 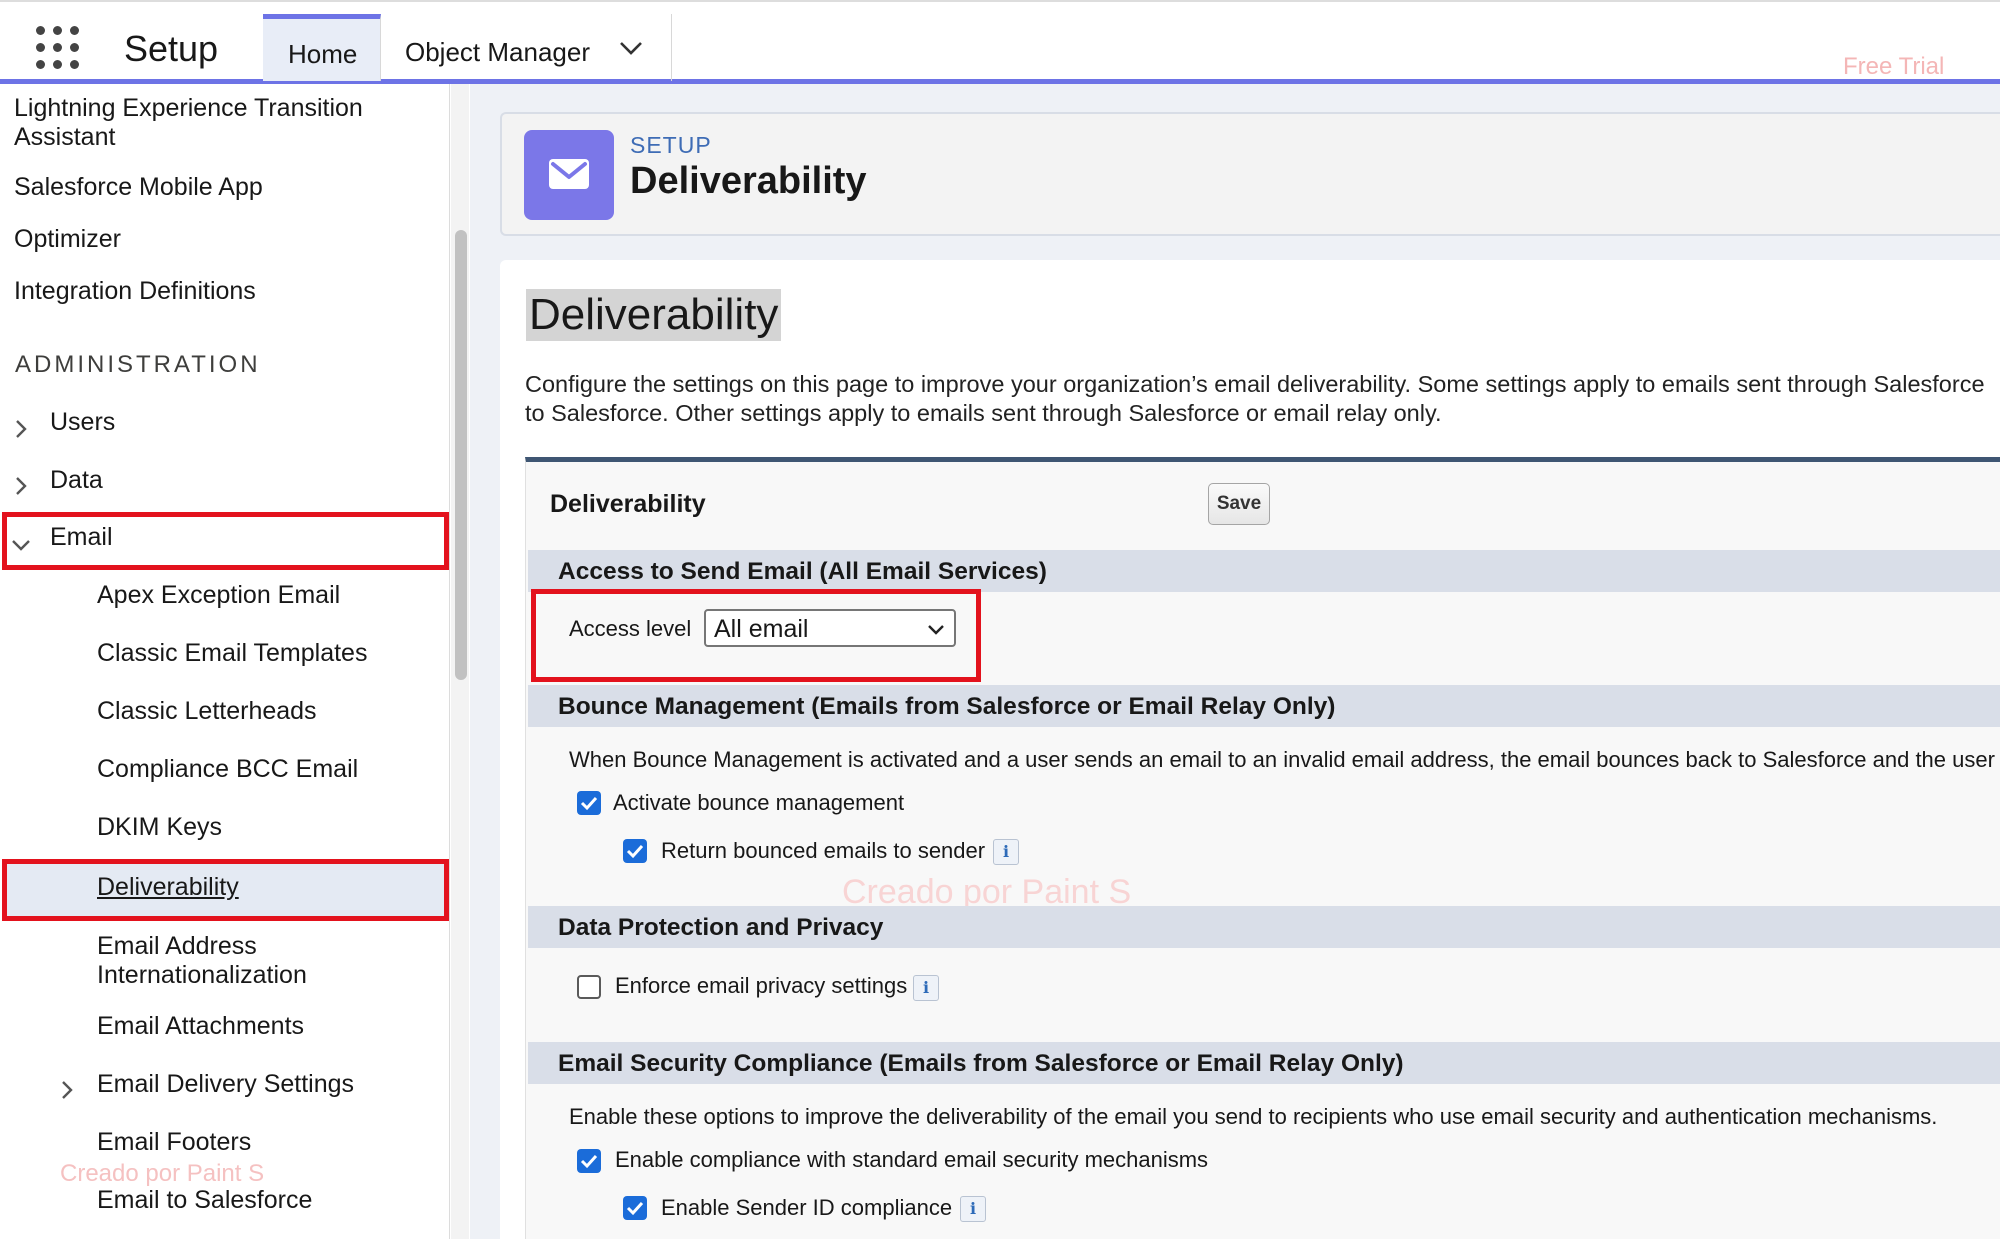 What do you see at coordinates (1264, 927) in the screenshot?
I see `section-privacy-header: Data Protection and Privacy` at bounding box center [1264, 927].